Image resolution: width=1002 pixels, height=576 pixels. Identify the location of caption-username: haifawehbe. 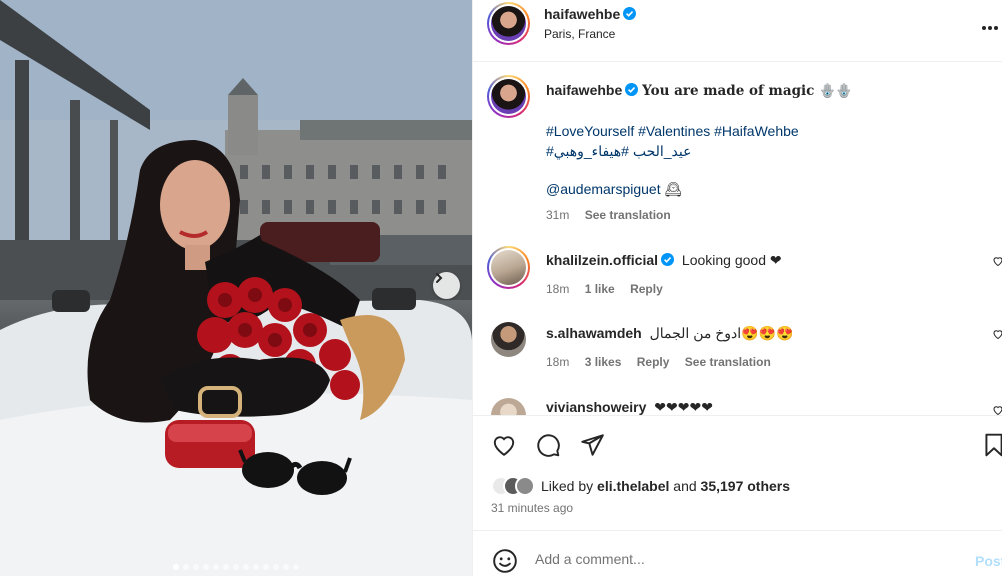
(584, 90).